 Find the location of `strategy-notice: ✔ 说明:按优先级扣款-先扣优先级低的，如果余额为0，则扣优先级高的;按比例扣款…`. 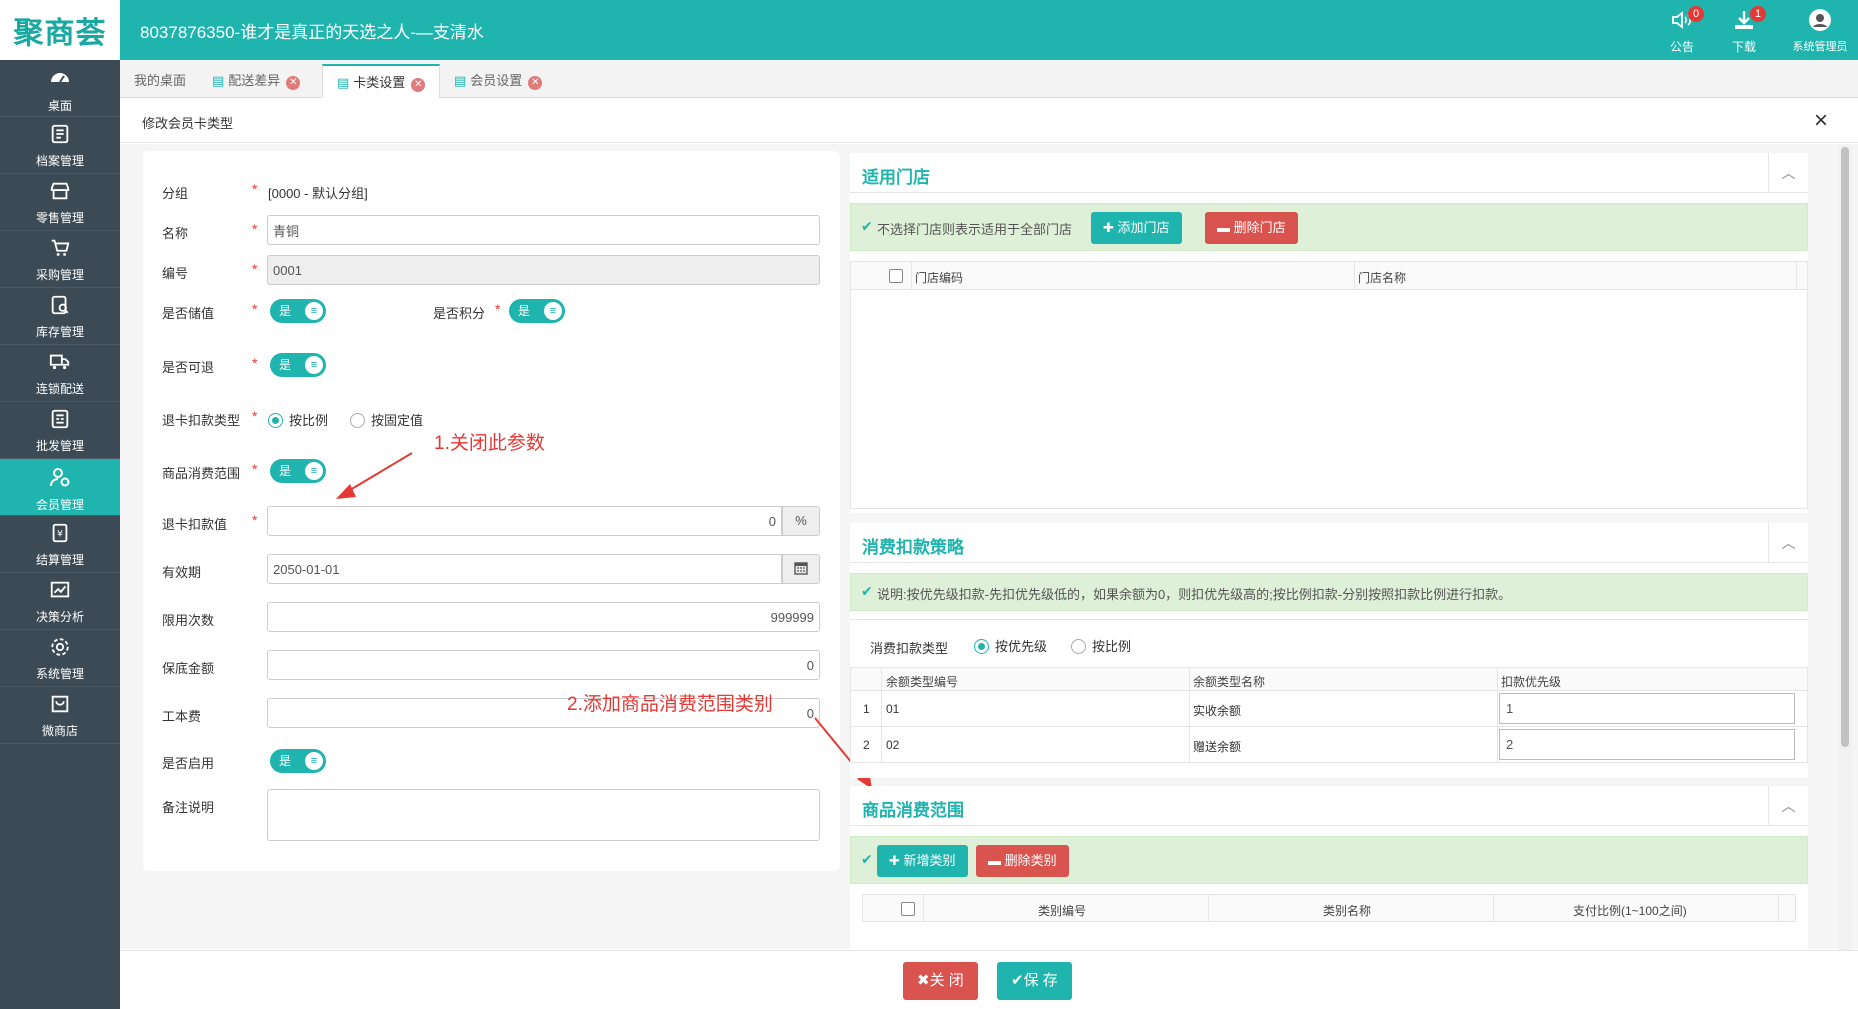

strategy-notice: ✔ 说明:按优先级扣款-先扣优先级低的，如果余额为0，则扣优先级高的;按比例扣款… is located at coordinates (1329, 592).